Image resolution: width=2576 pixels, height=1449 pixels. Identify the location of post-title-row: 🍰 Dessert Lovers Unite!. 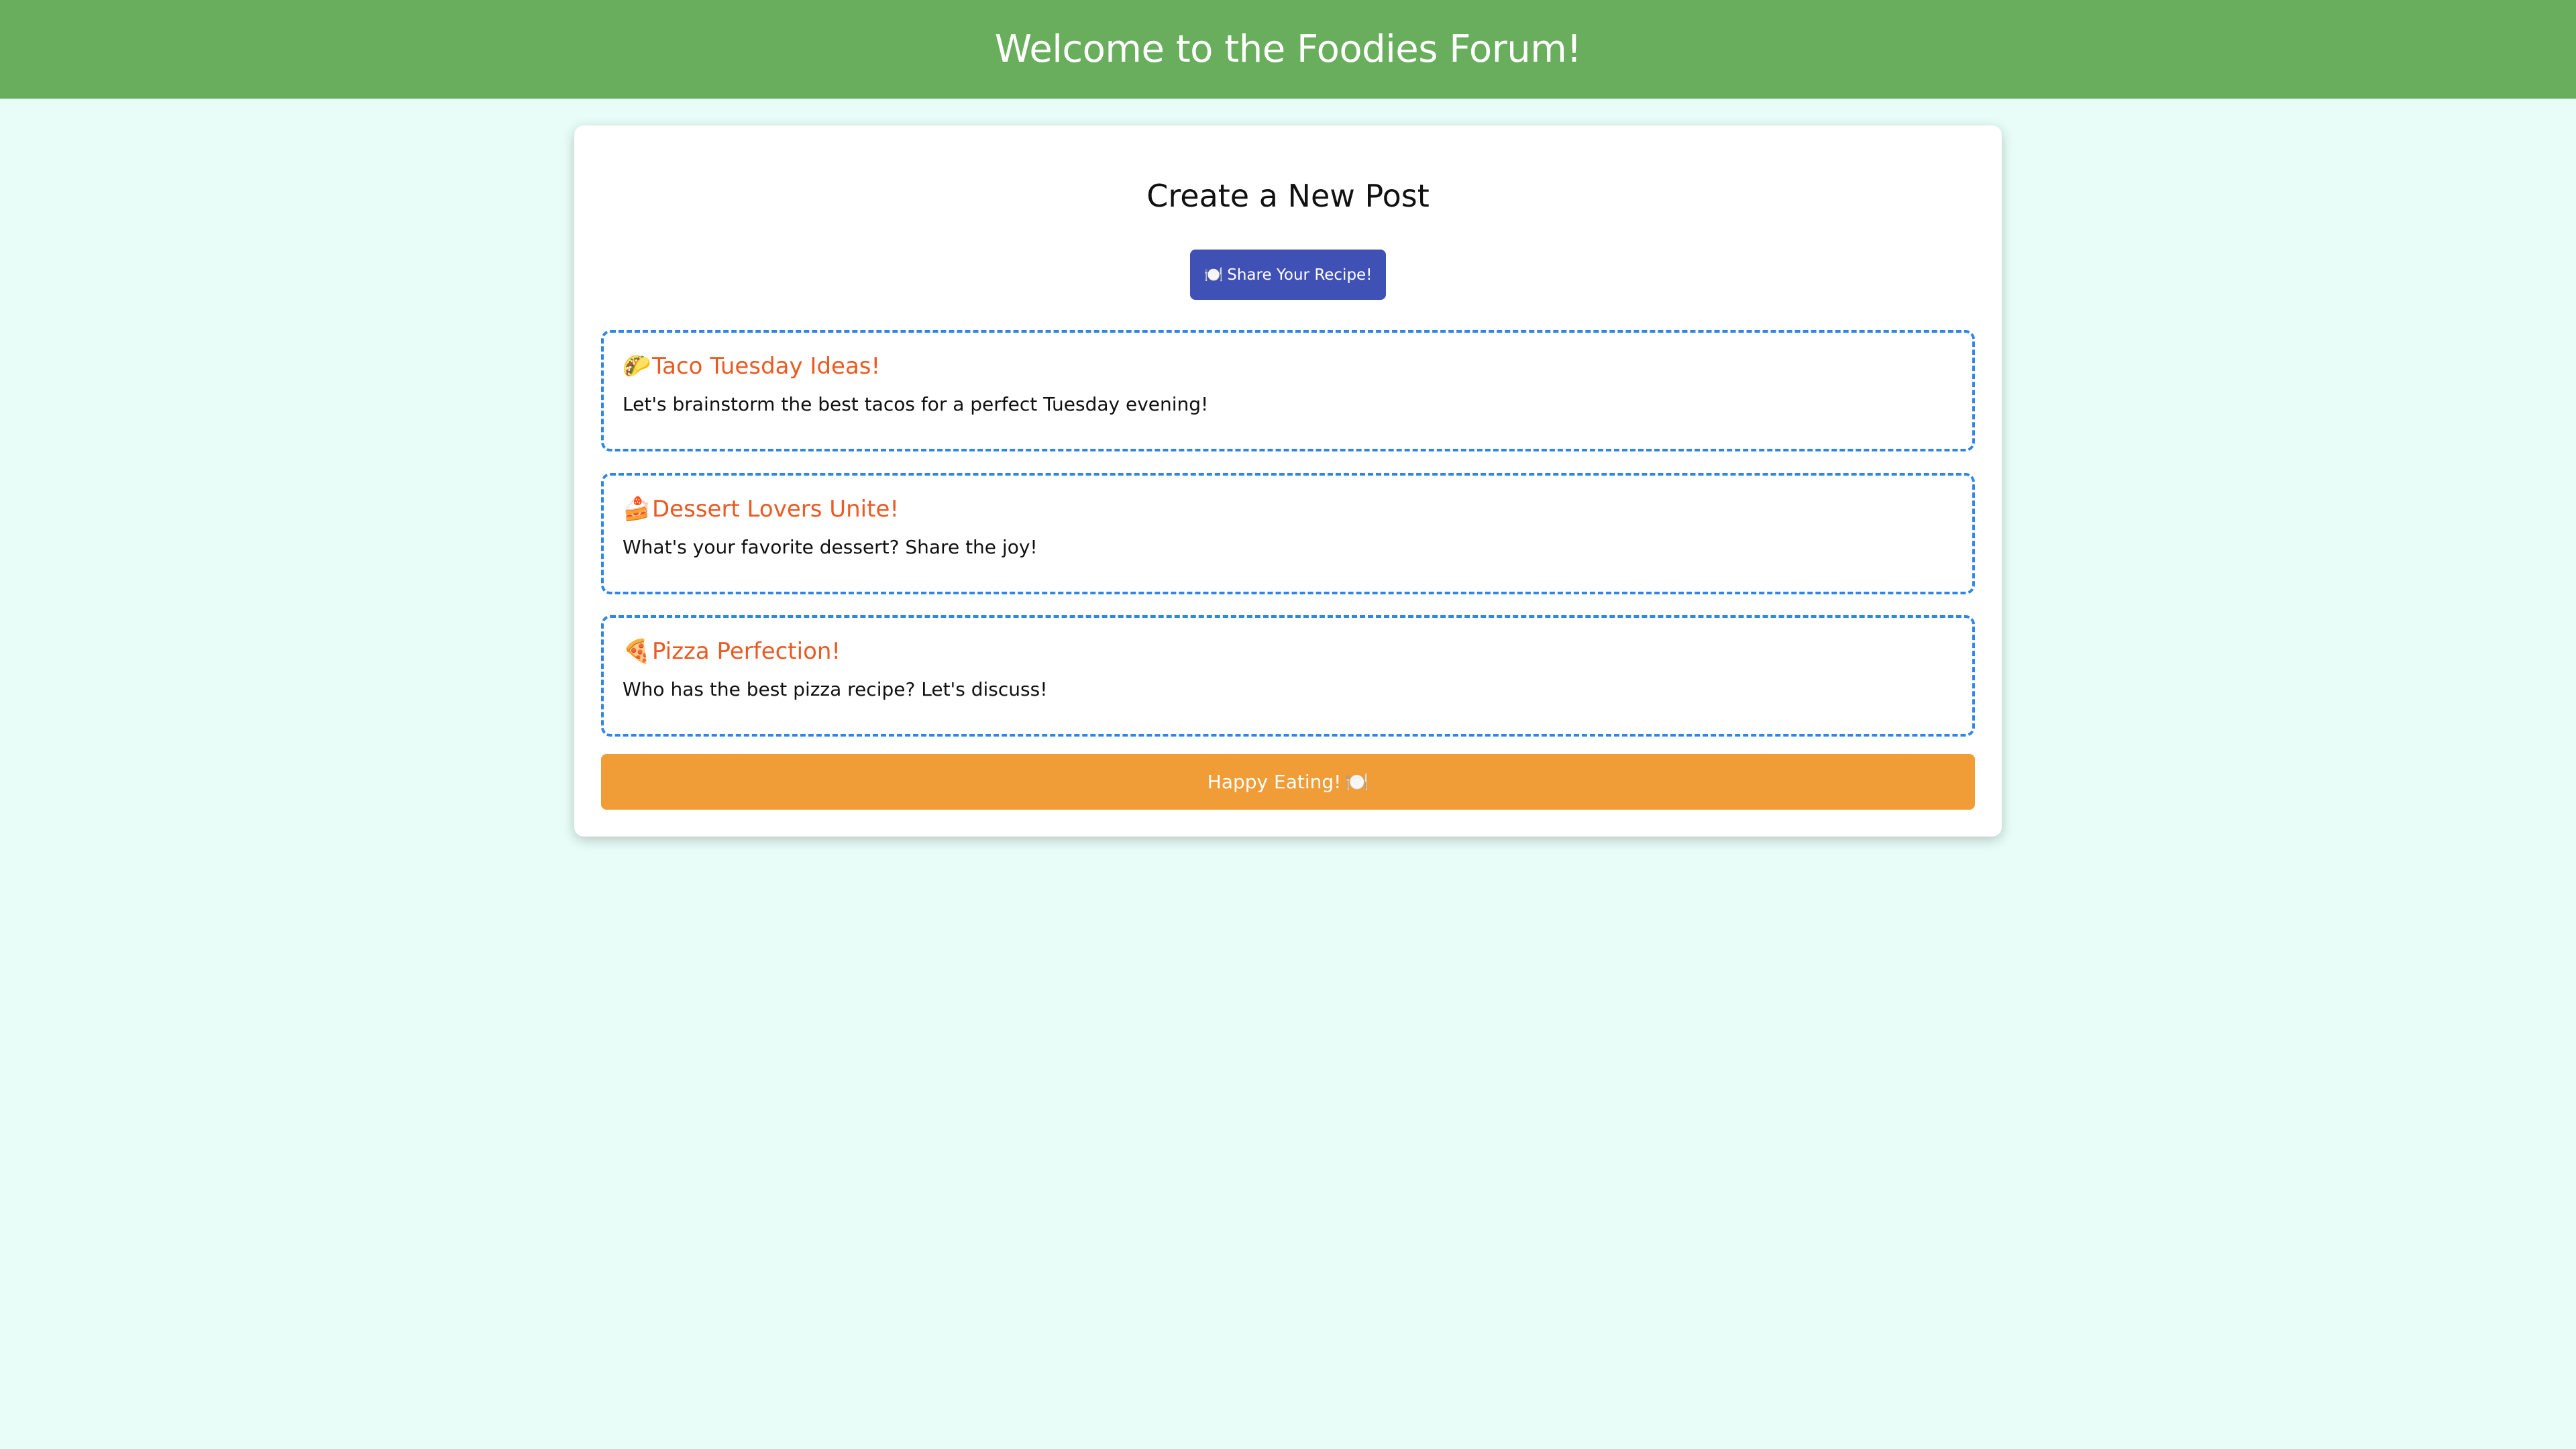
(761, 509).